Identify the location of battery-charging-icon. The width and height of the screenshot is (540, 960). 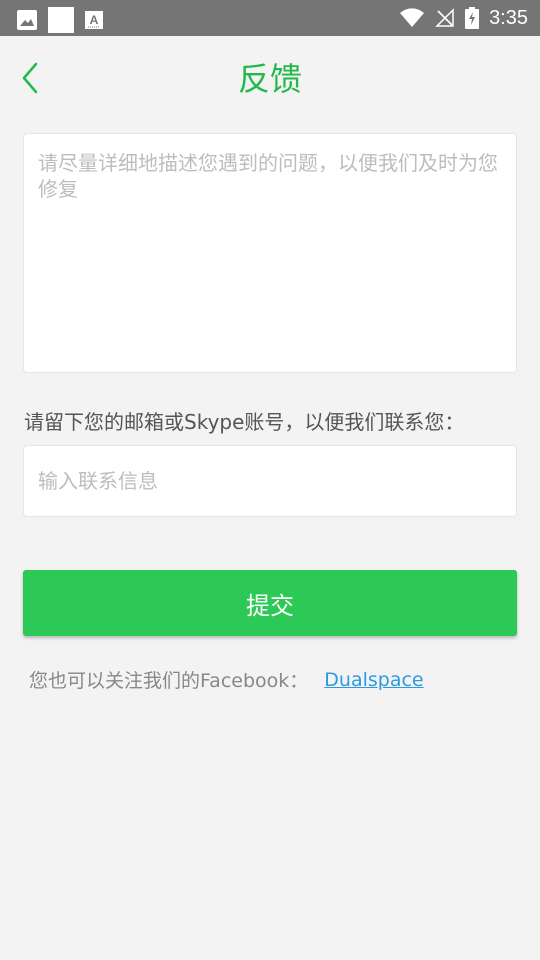
(472, 18).